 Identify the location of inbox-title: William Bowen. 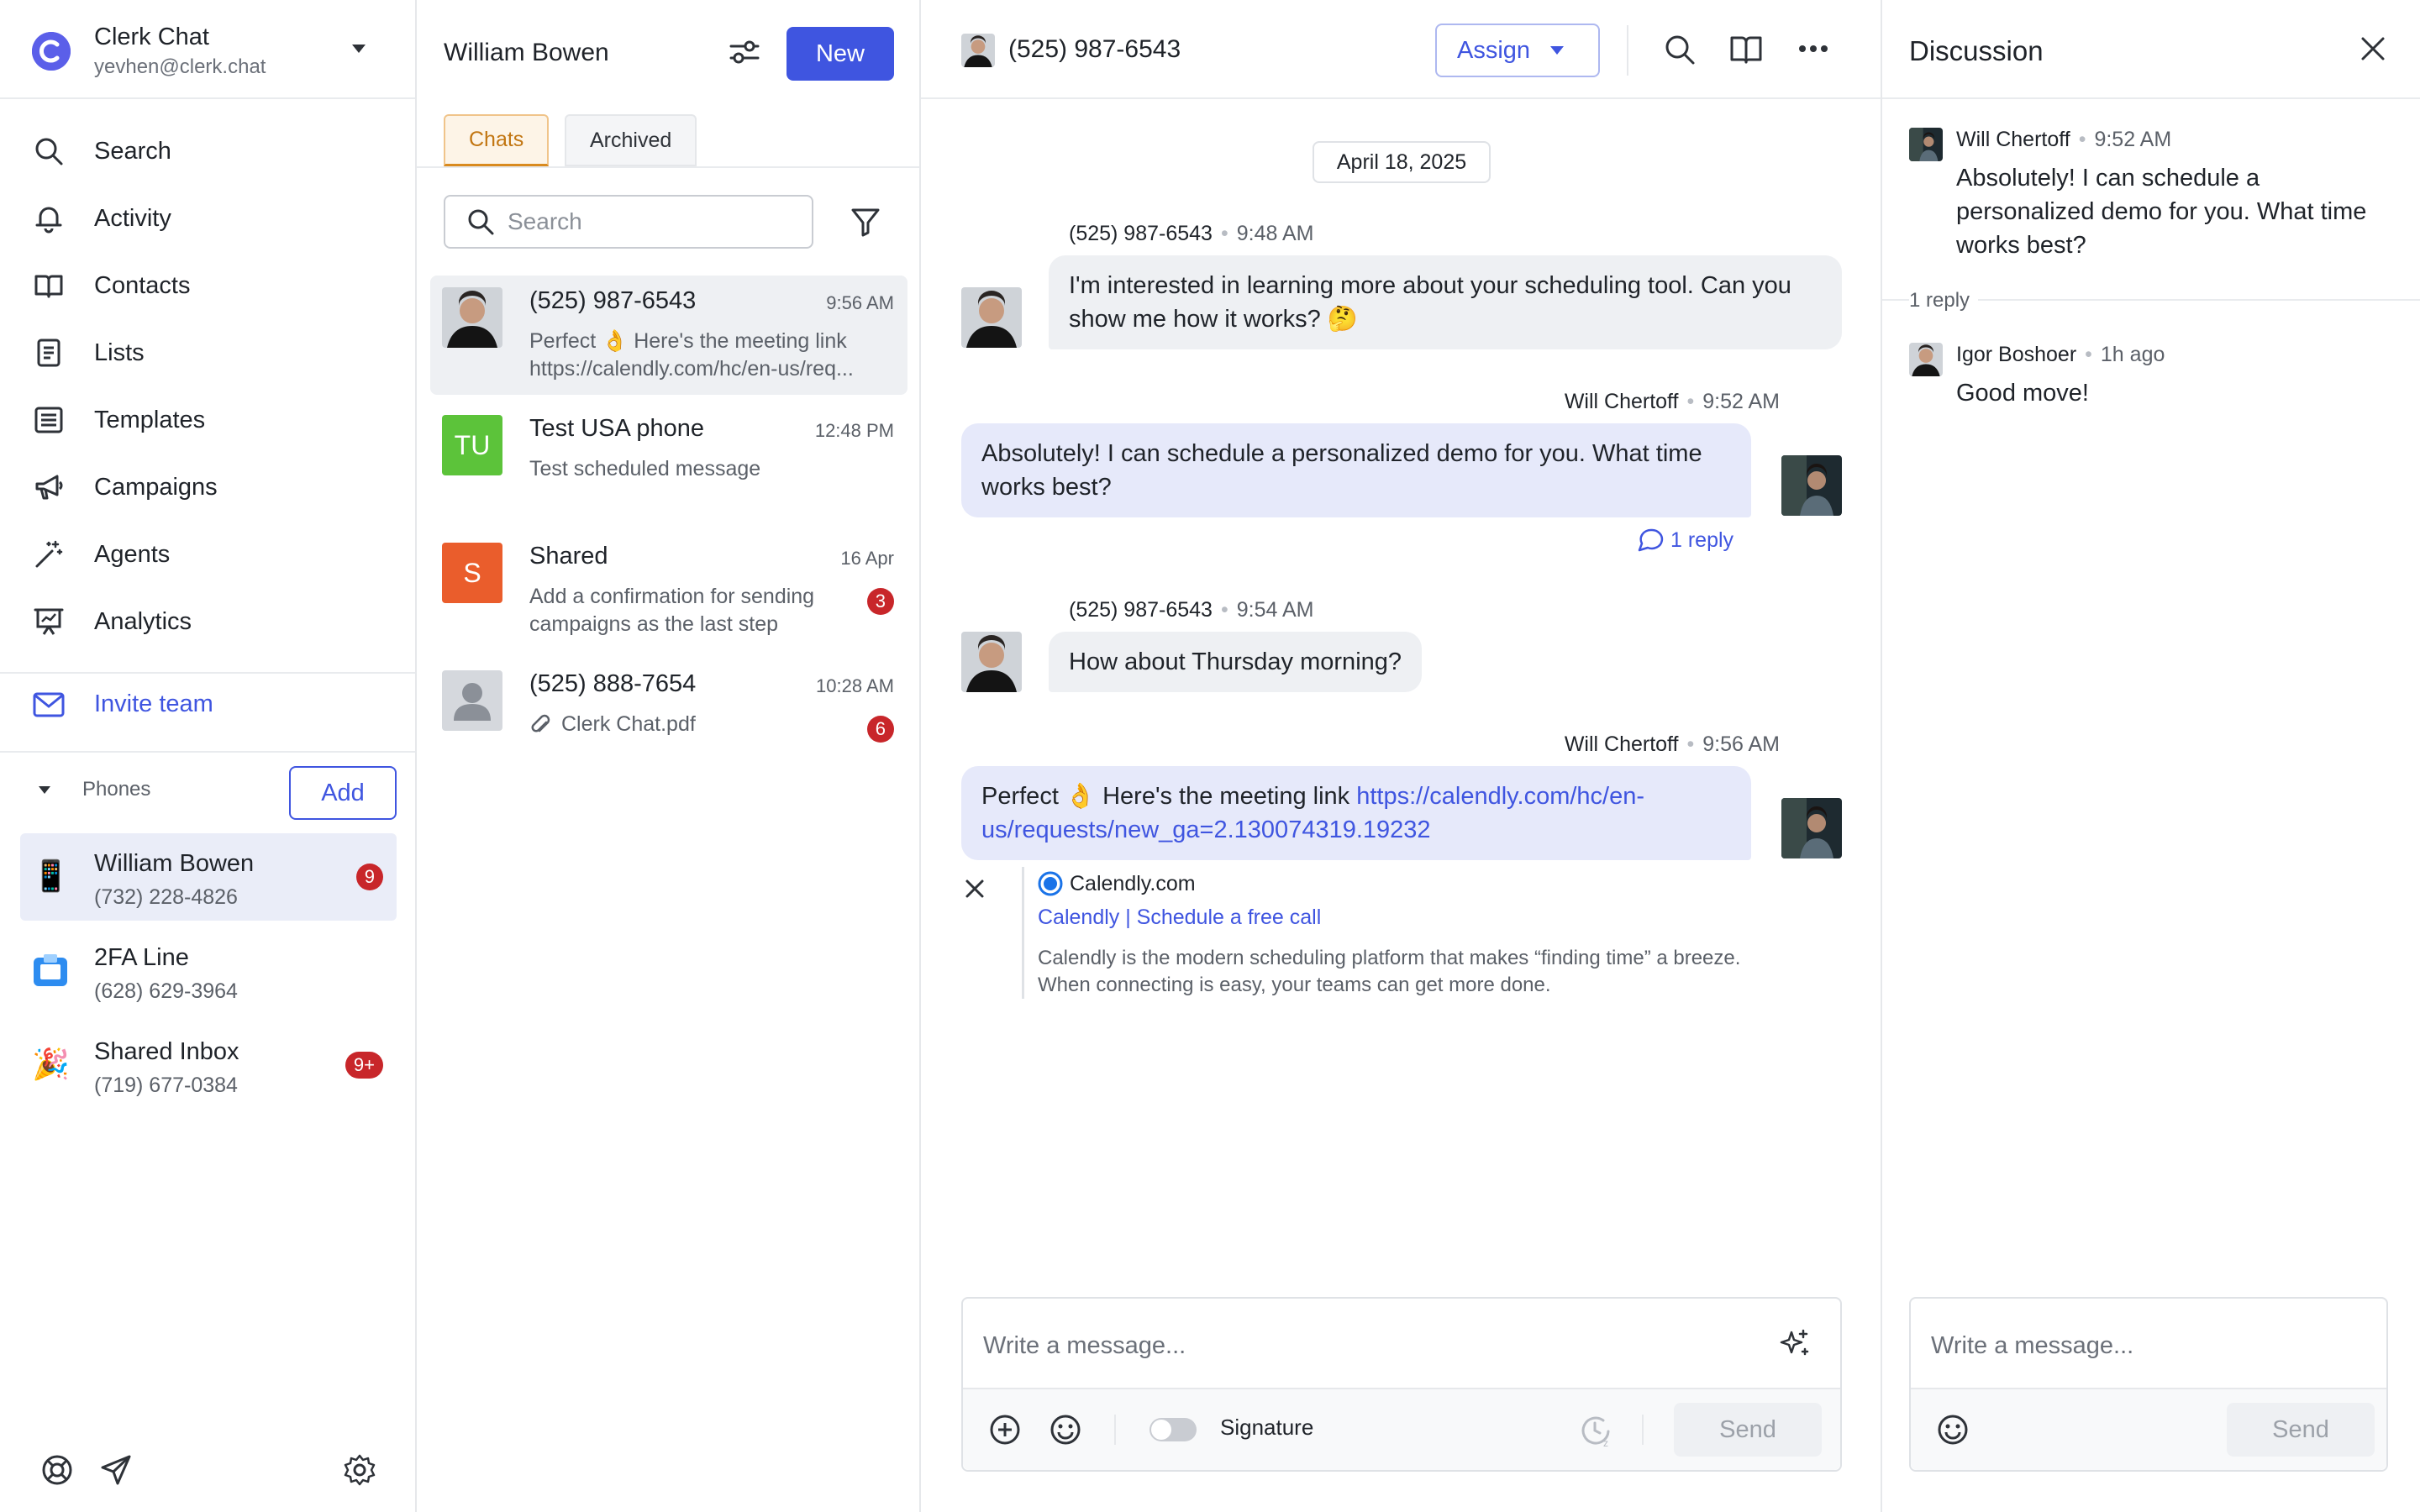
(526, 52).